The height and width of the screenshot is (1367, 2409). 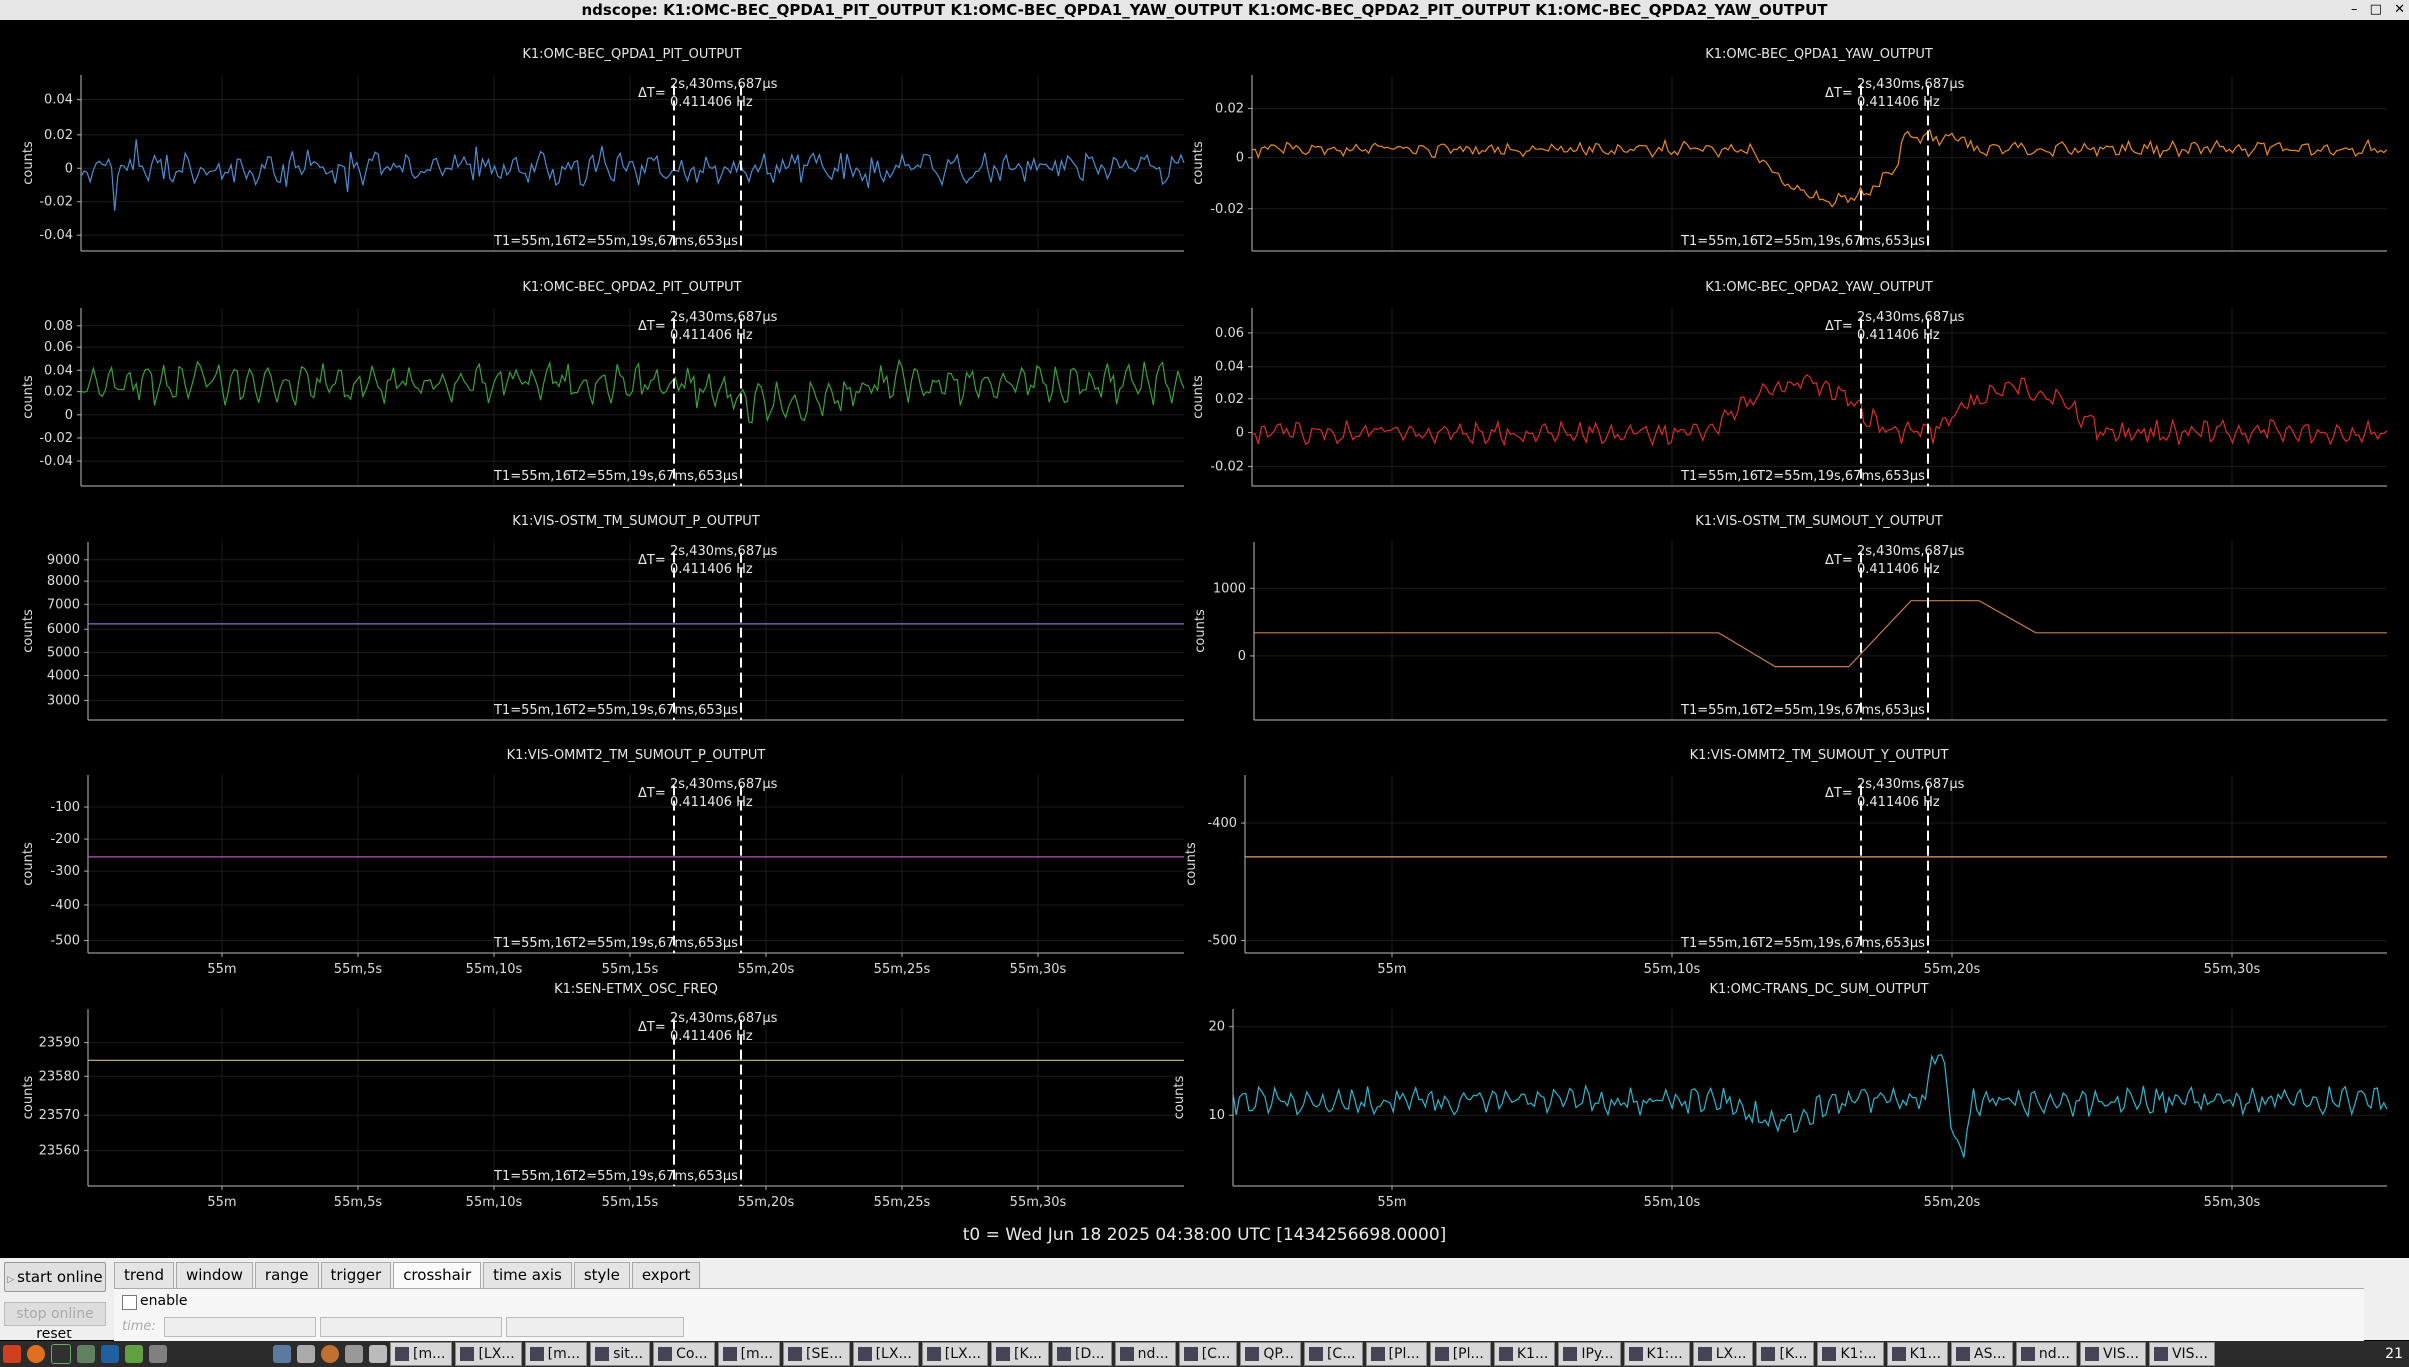 I want to click on workspace-icon, so click(x=354, y=1354).